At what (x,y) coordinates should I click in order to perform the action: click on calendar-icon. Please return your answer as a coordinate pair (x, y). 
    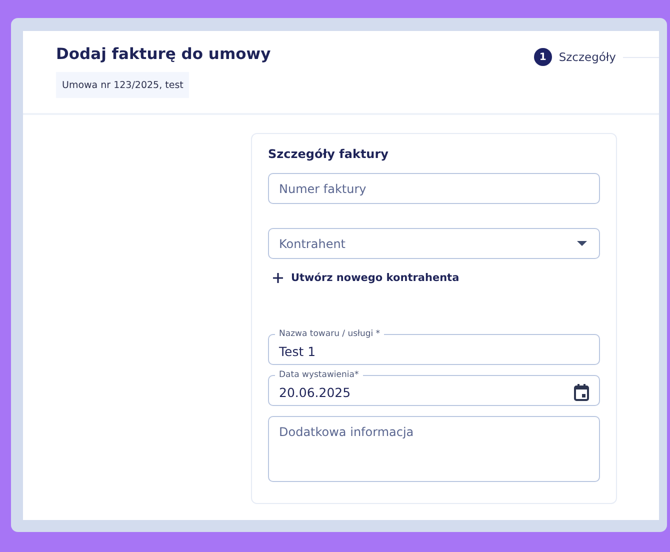
    Looking at the image, I should click on (581, 392).